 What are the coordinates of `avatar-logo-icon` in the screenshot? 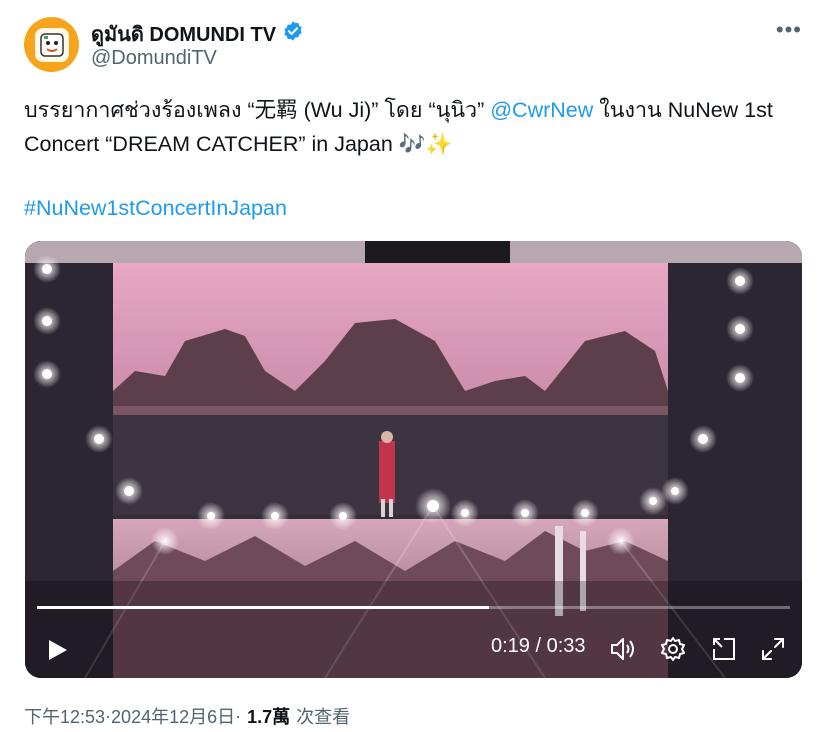 It's located at (51, 44).